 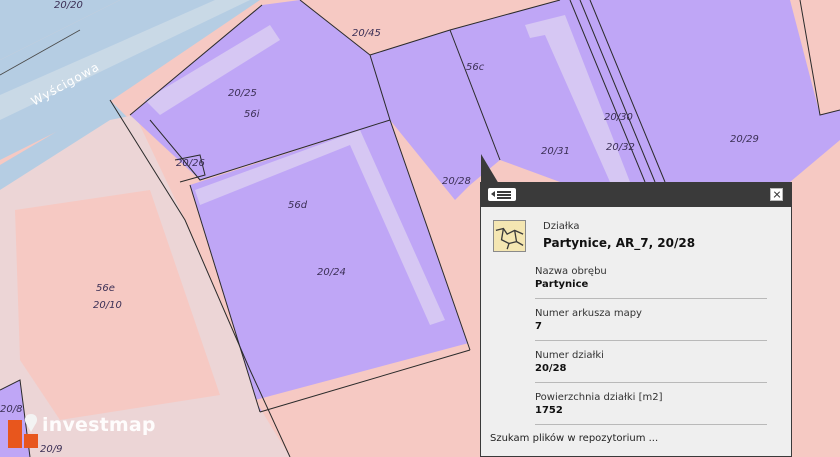 What do you see at coordinates (331, 272) in the screenshot?
I see `parcel-label: 20/24` at bounding box center [331, 272].